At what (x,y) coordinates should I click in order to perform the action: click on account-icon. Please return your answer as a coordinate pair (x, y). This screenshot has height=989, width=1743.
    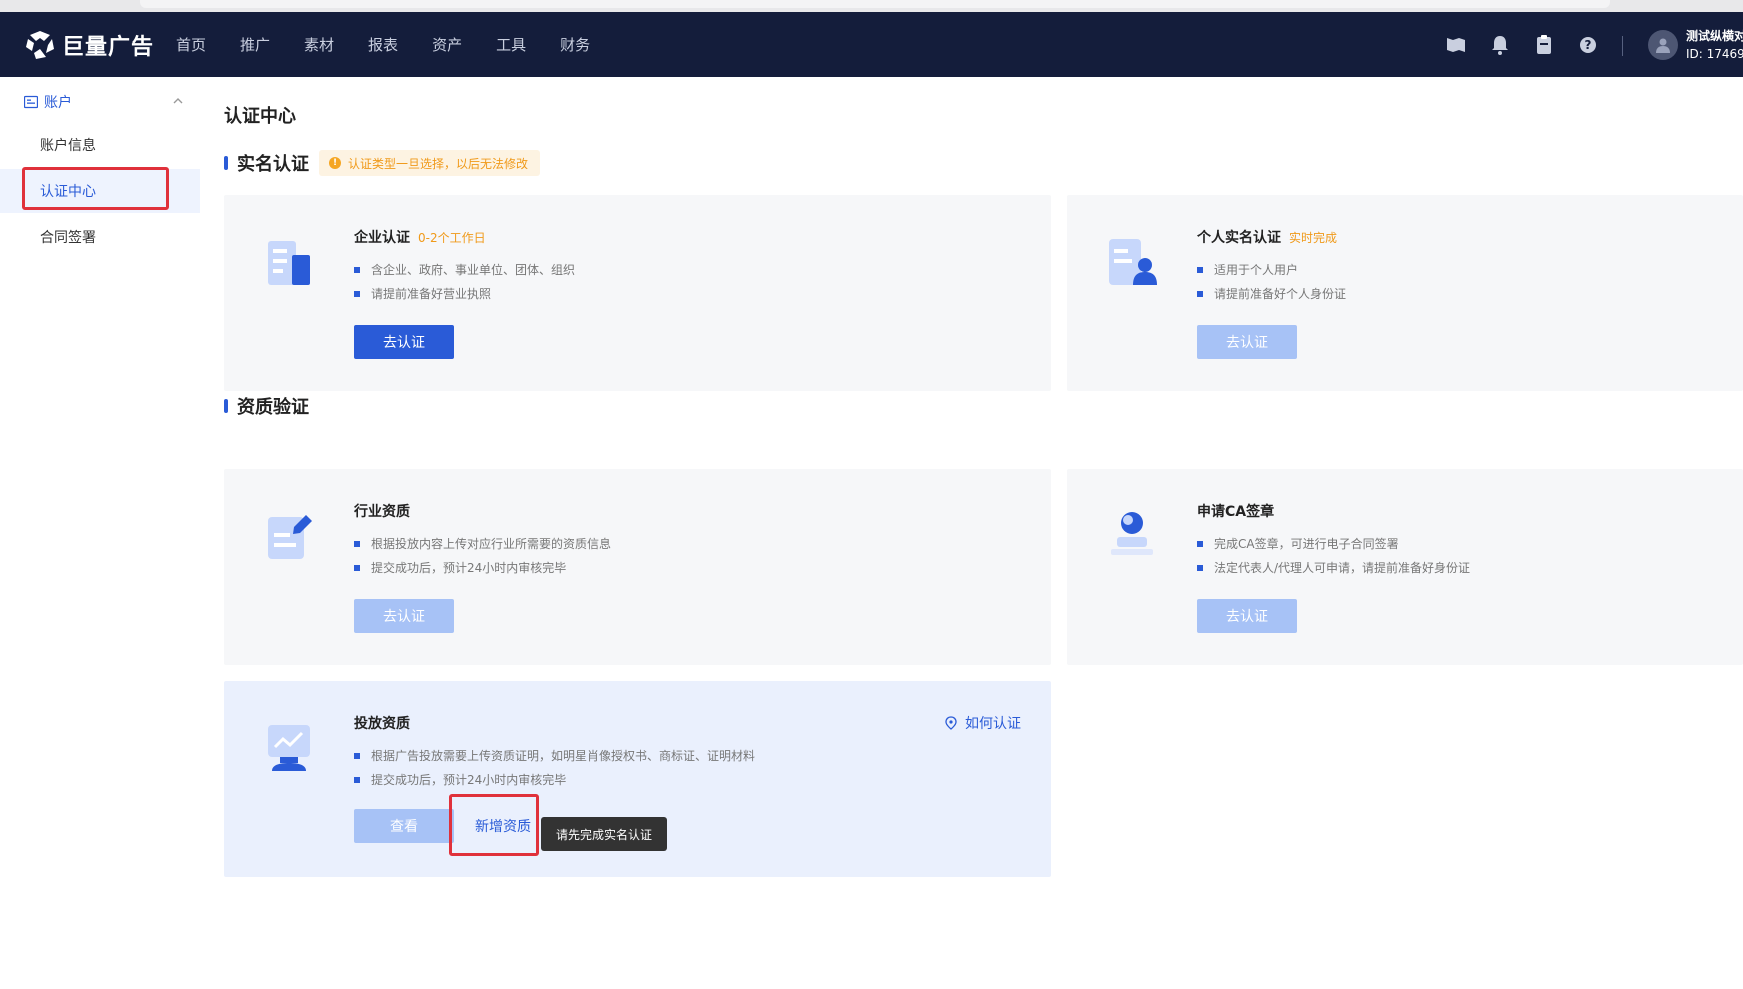
    Looking at the image, I should click on (31, 102).